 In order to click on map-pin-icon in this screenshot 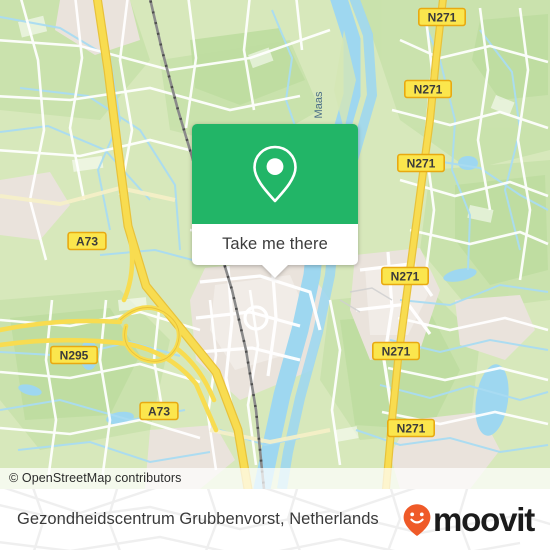, I will do `click(275, 174)`.